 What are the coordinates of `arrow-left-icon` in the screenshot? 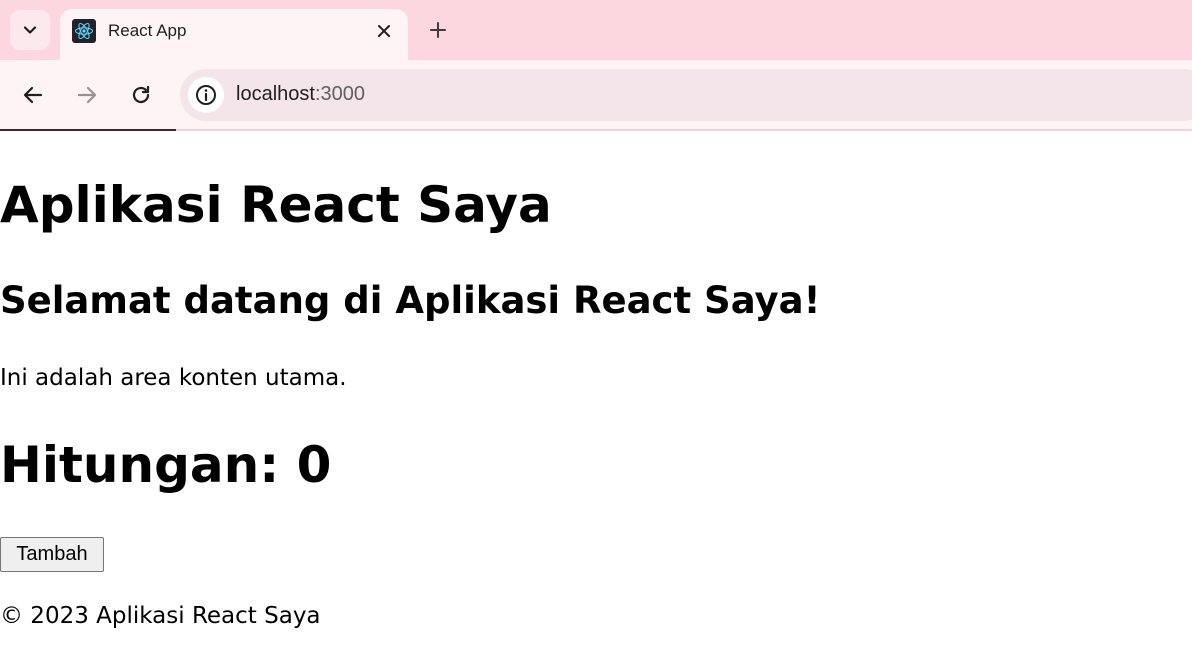 It's located at (33, 95).